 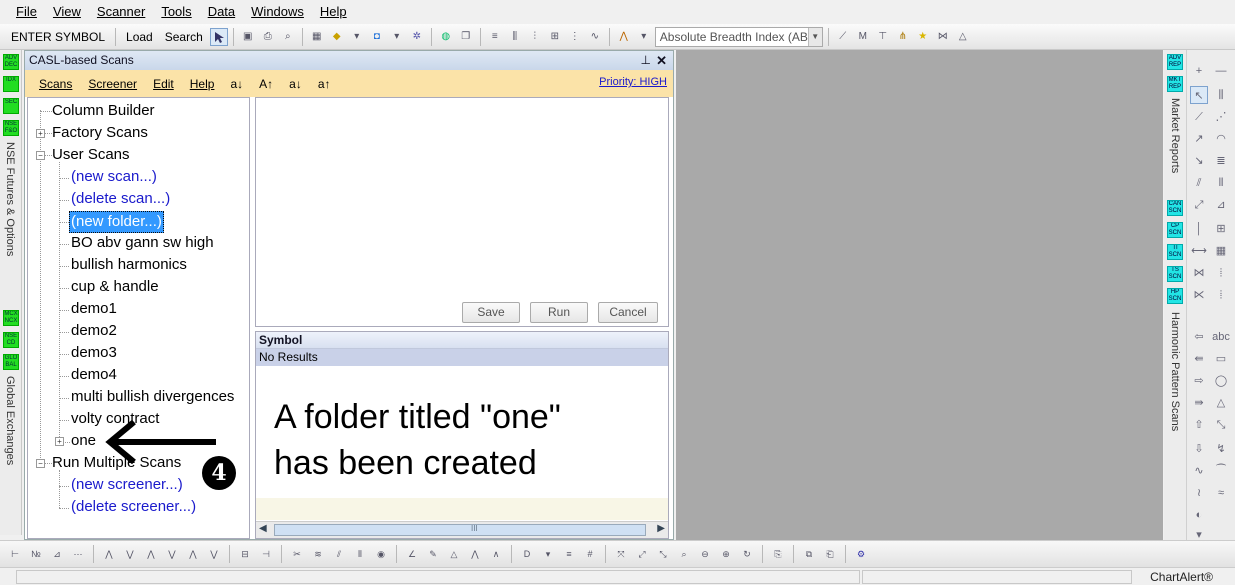 What do you see at coordinates (1221, 449) in the screenshot?
I see `curve-arrow-icon: ↯` at bounding box center [1221, 449].